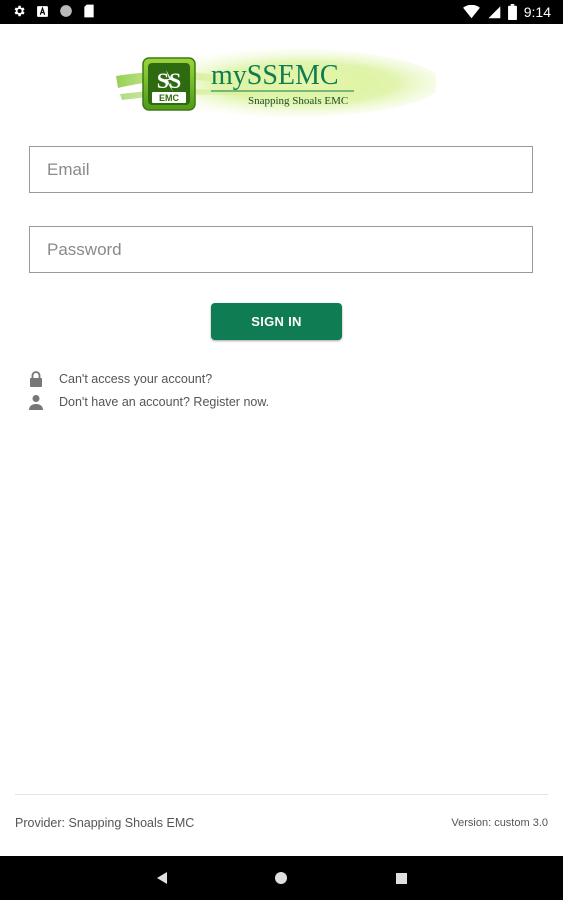  What do you see at coordinates (281, 169) in the screenshot?
I see `email-field` at bounding box center [281, 169].